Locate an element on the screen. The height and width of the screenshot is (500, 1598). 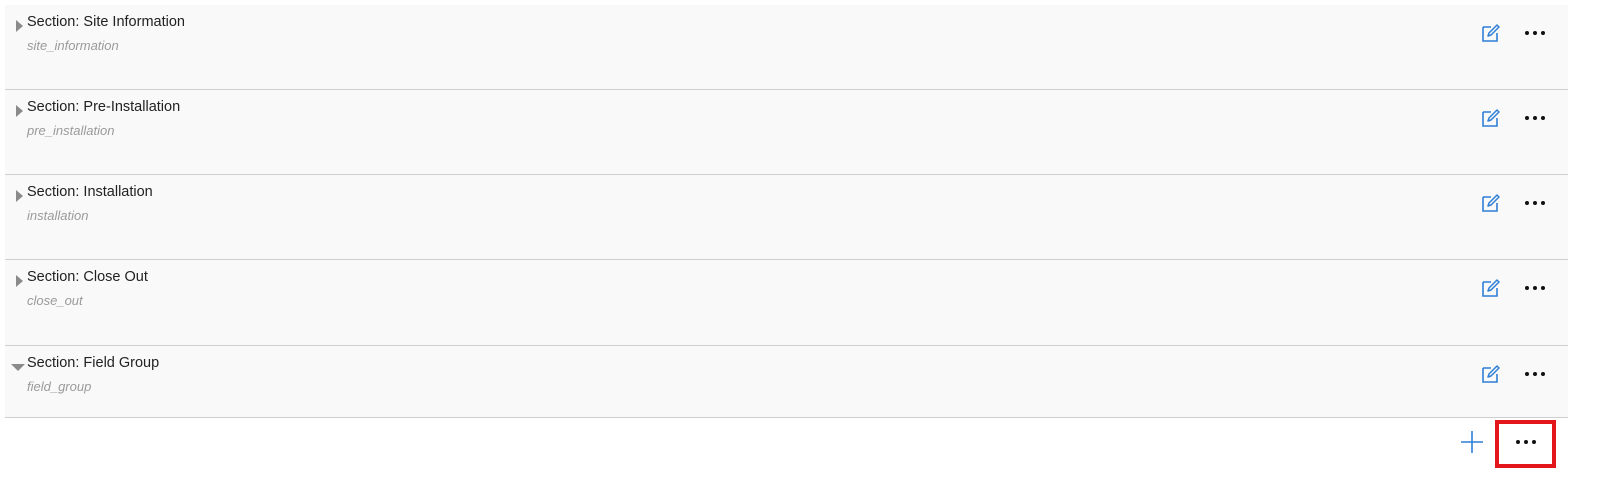
section-key: pre_installation is located at coordinates (71, 130).